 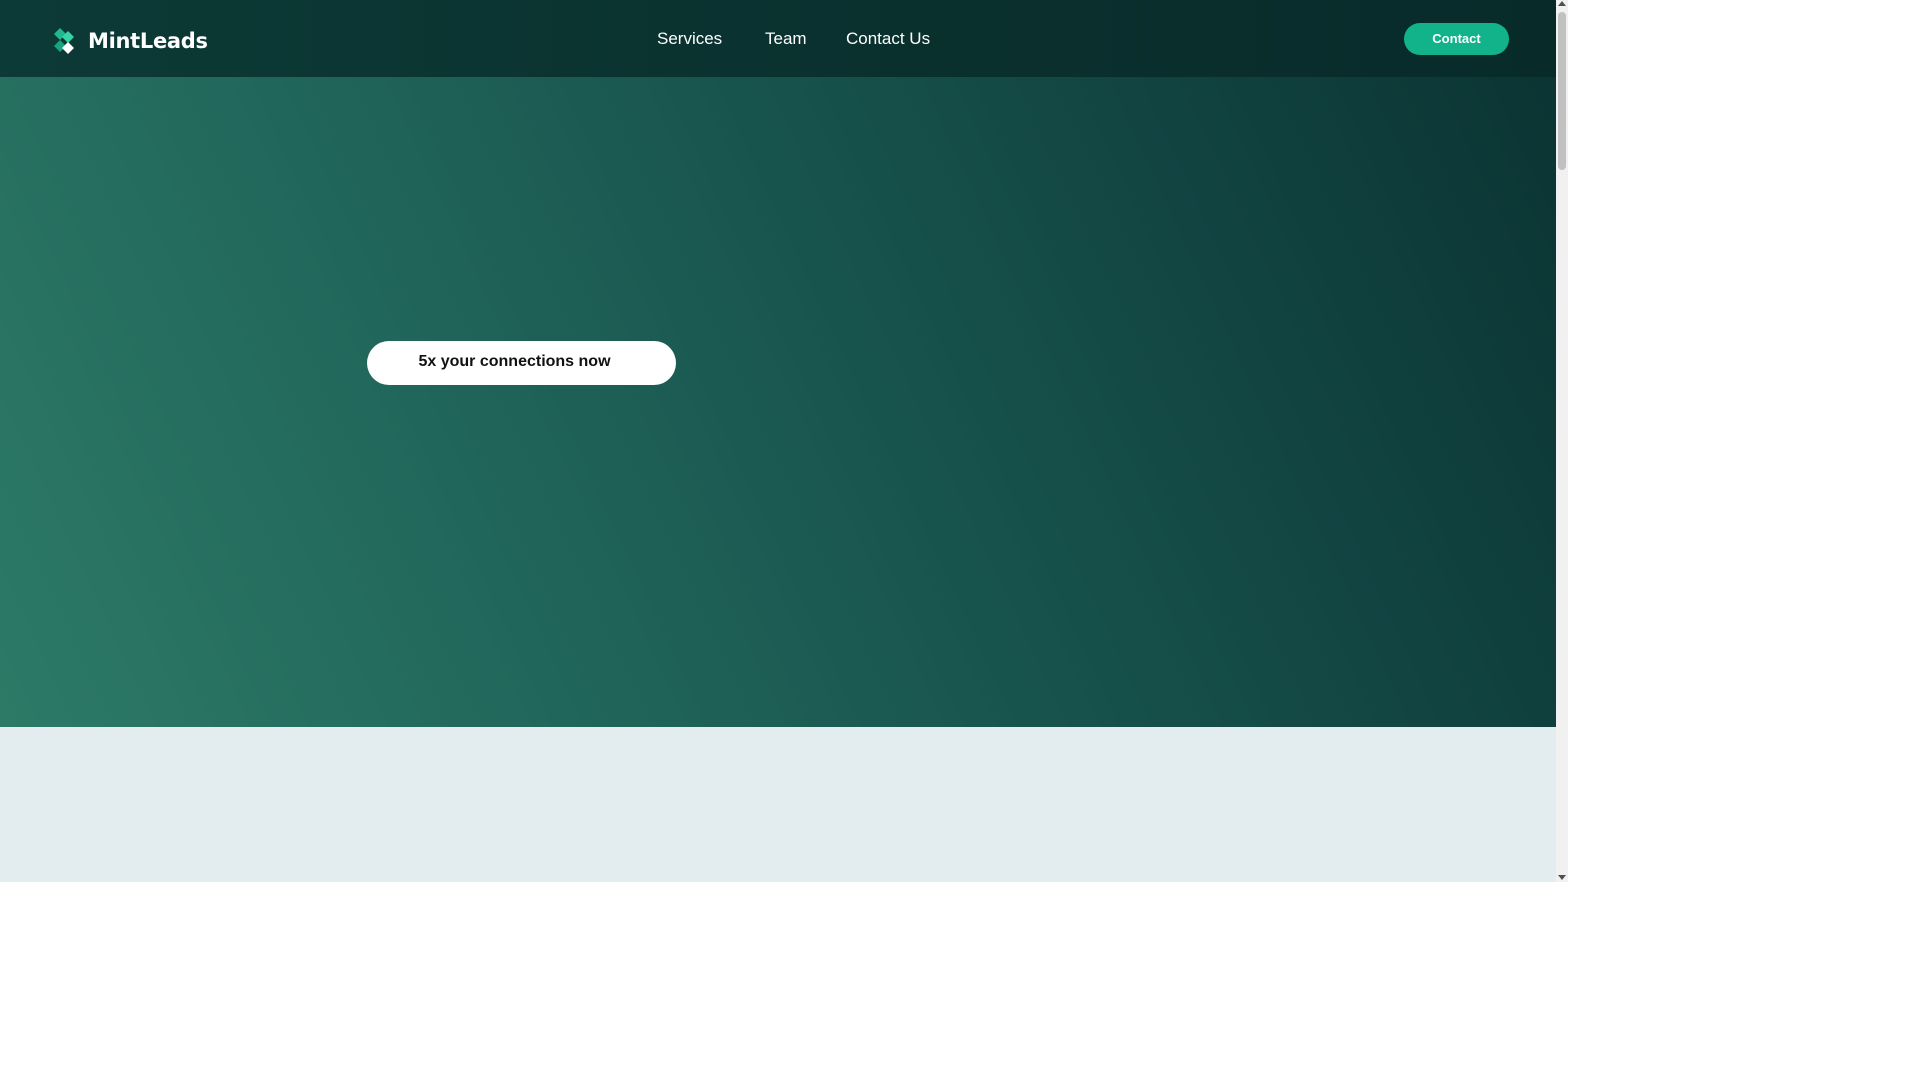 I want to click on mintleads-logo-icon, so click(x=64, y=41).